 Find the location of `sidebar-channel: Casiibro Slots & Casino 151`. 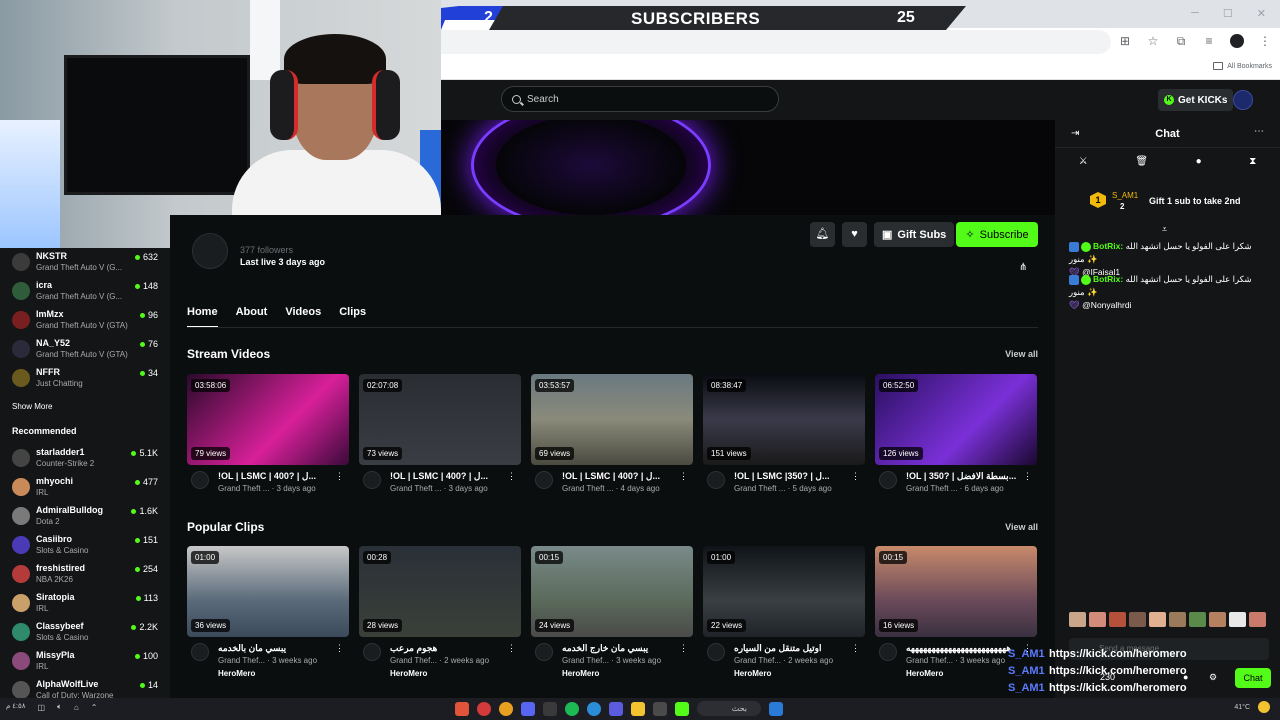

sidebar-channel: Casiibro Slots & Casino 151 is located at coordinates (86, 546).